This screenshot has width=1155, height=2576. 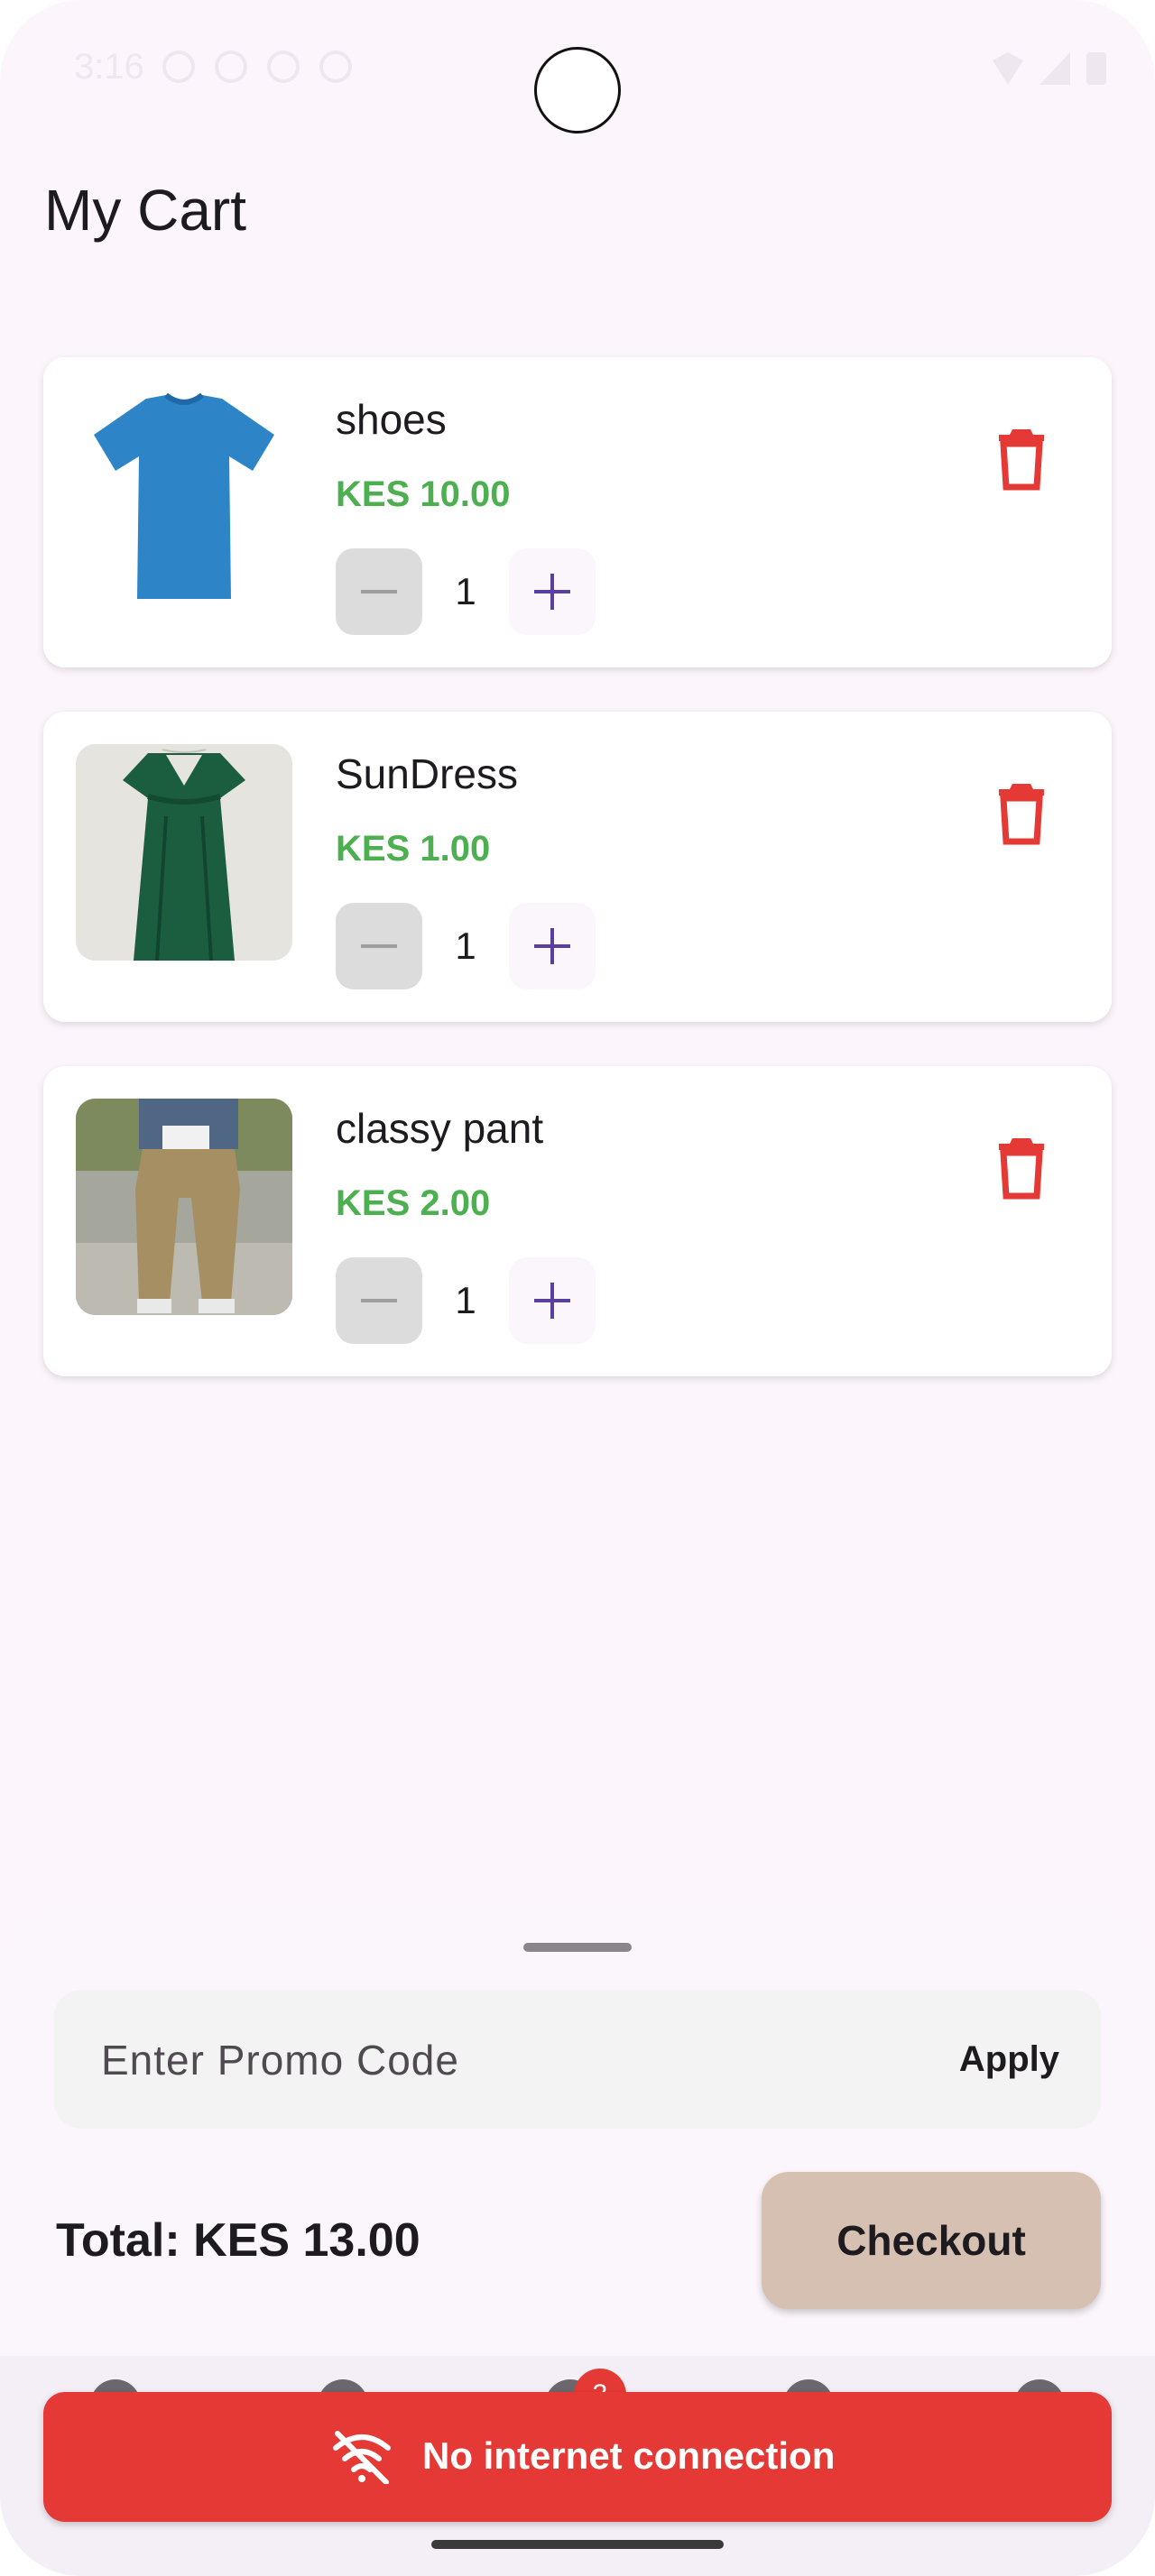 I want to click on item-price: KES 2.00, so click(x=413, y=1203).